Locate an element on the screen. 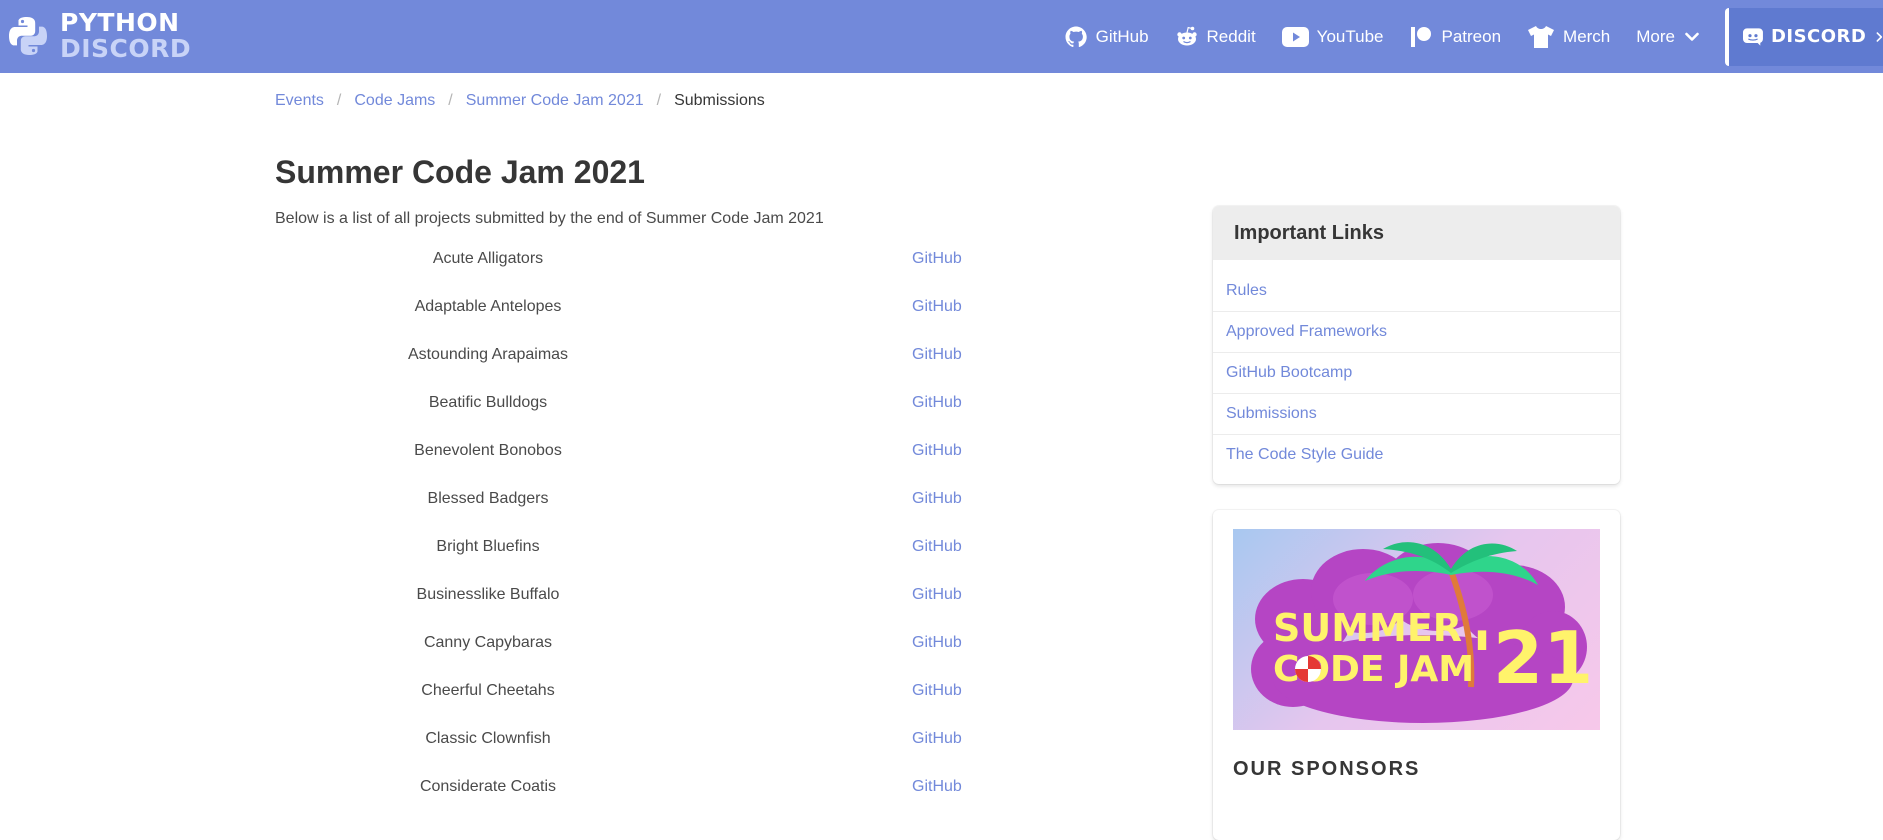  brand-text: PYTHON DISCORD is located at coordinates (125, 36).